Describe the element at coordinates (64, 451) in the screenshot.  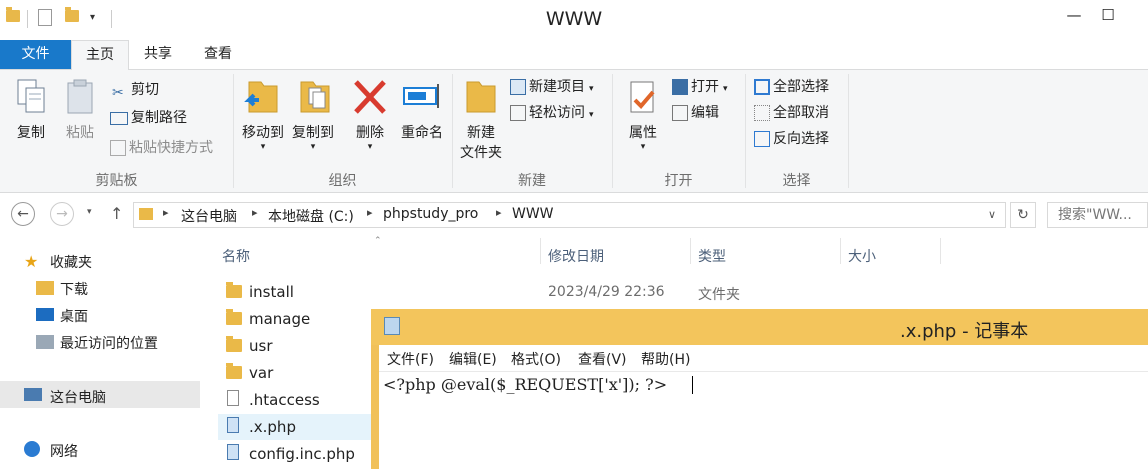
I see `nav-network: 网络` at that location.